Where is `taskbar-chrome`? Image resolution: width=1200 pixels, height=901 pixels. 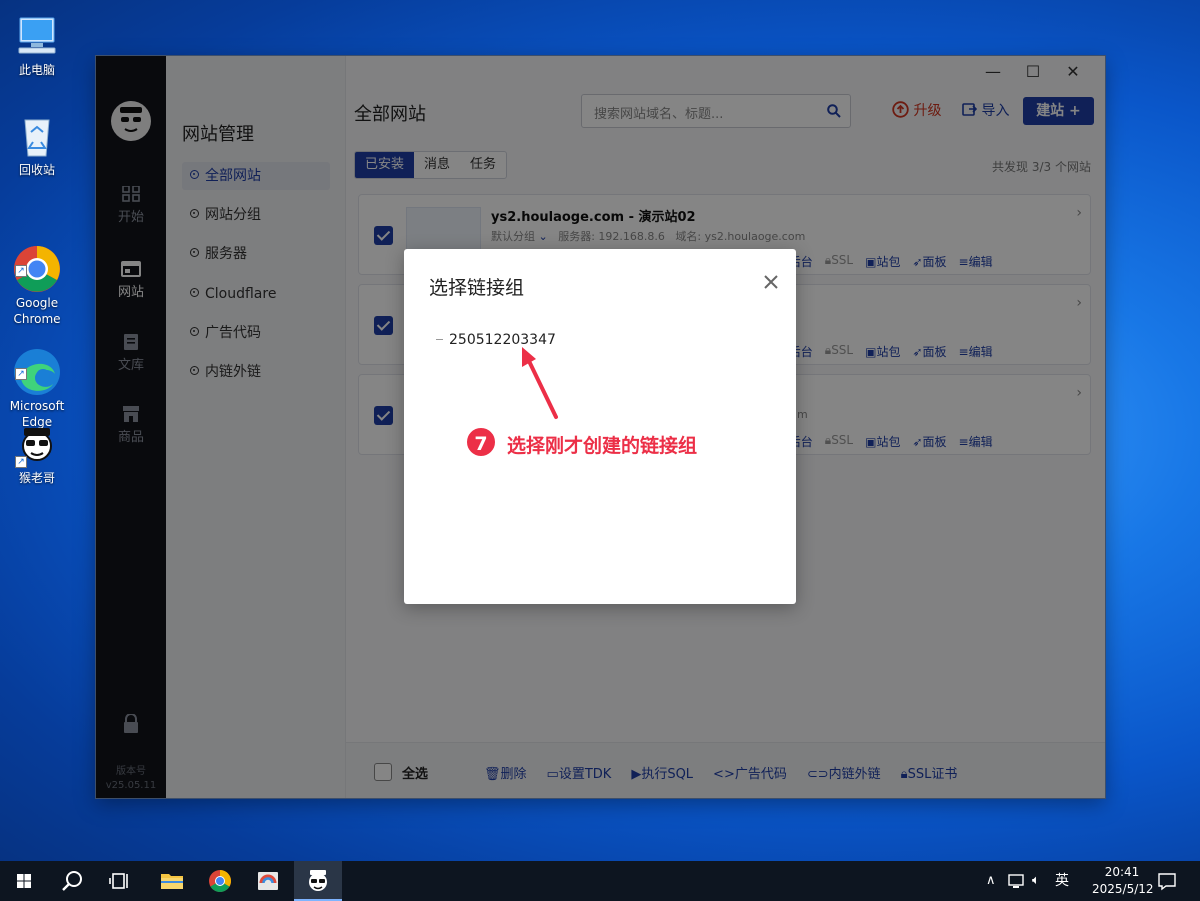 taskbar-chrome is located at coordinates (220, 881).